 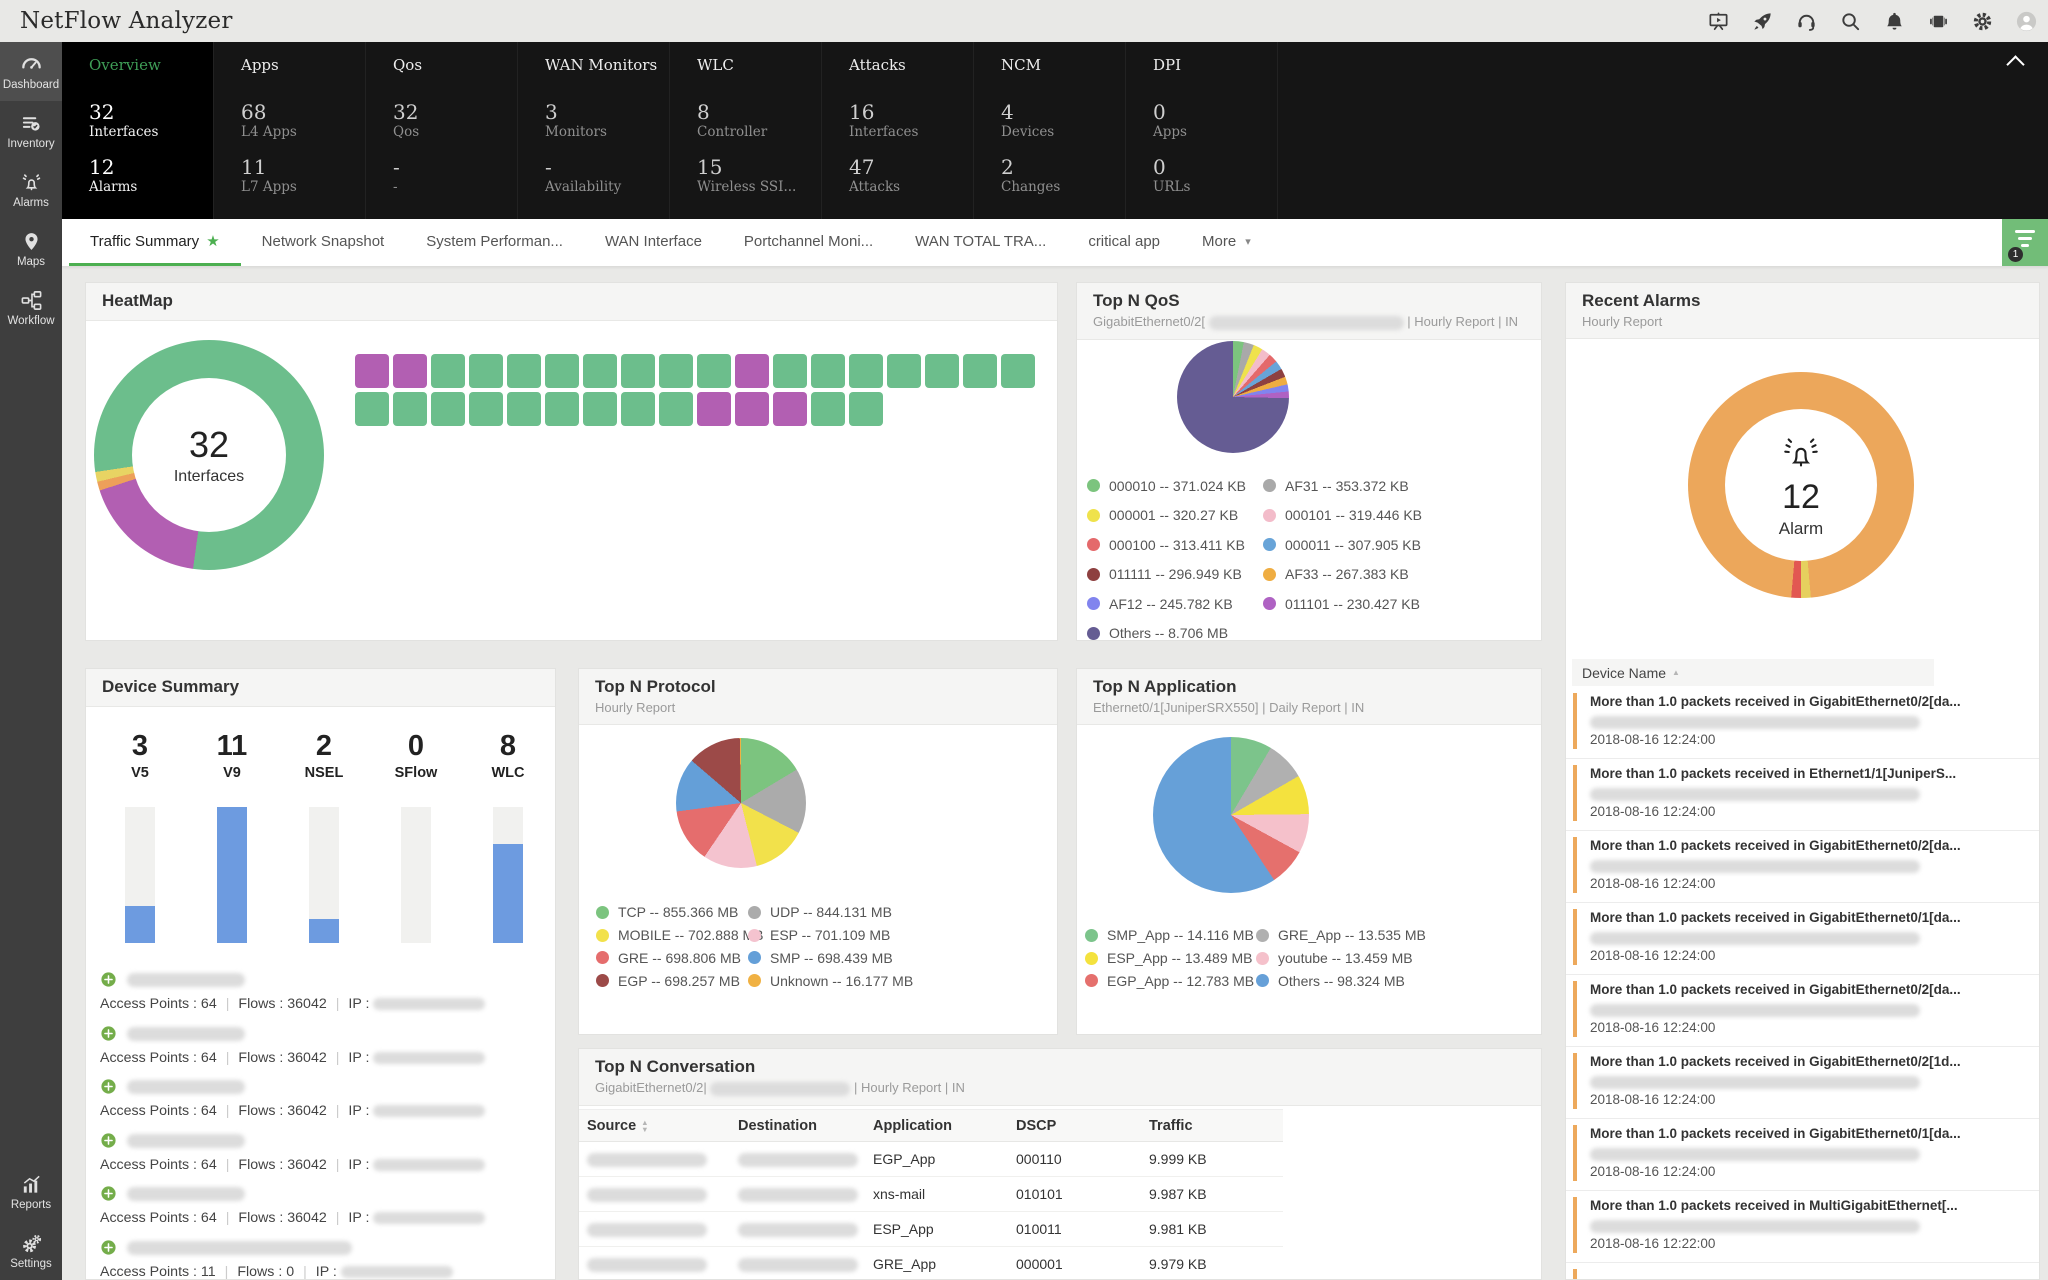 I want to click on sidebar-item-workflow: Workflow, so click(x=31, y=307).